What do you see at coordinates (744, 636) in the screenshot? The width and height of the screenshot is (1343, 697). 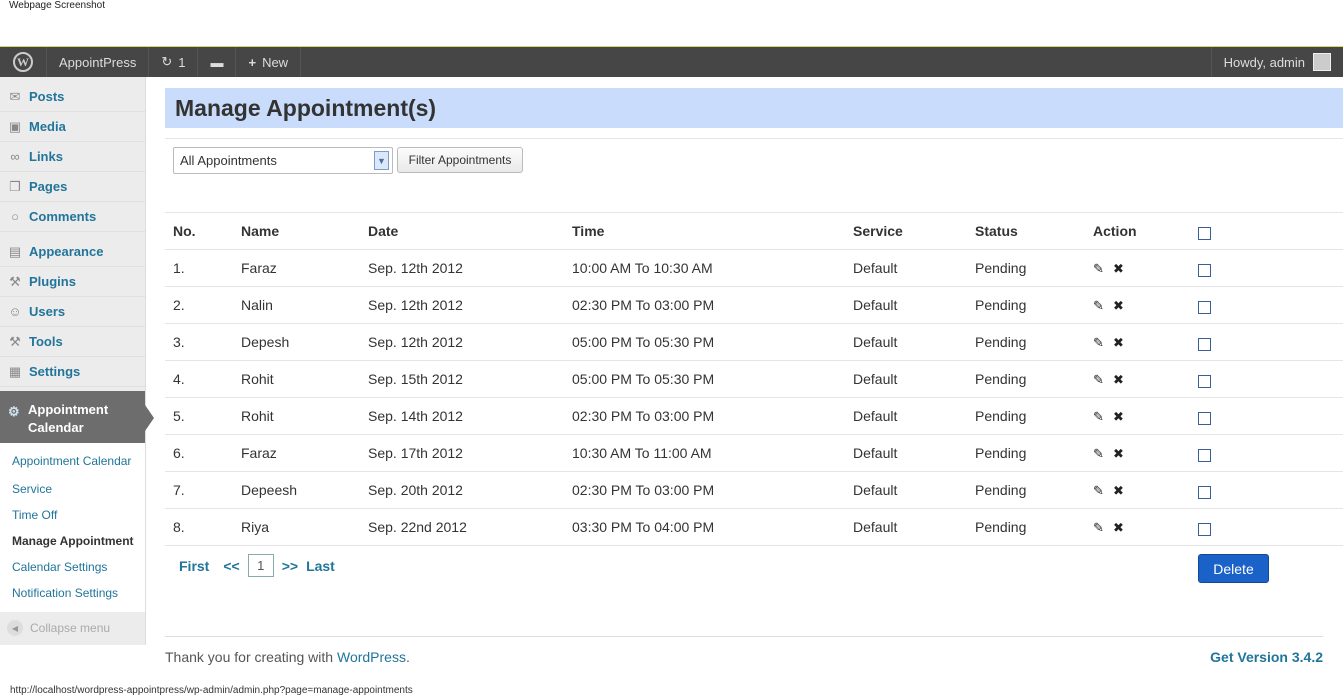 I see `footer-divider` at bounding box center [744, 636].